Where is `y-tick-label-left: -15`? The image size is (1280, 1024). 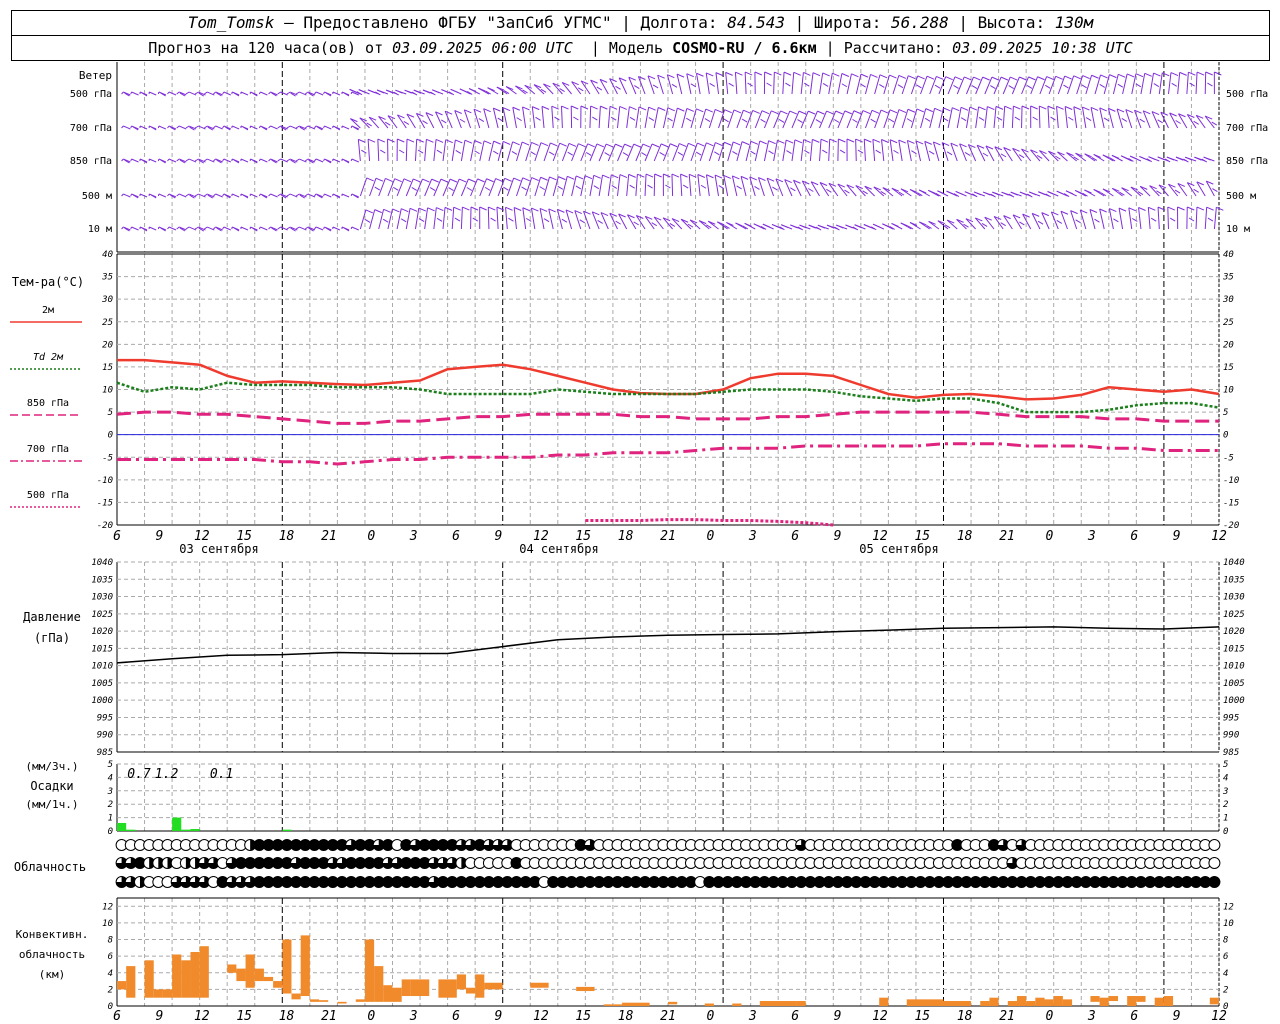
y-tick-label-left: -15 is located at coordinates (105, 503).